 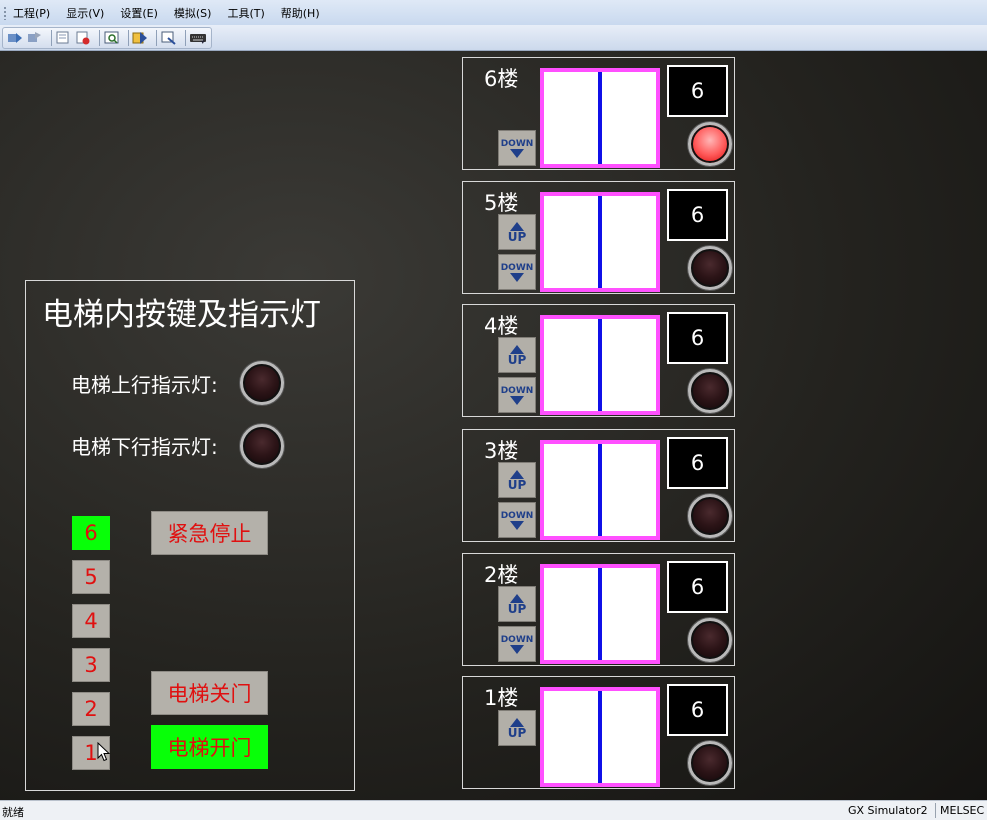 What do you see at coordinates (35, 38) in the screenshot?
I see `stop-icon` at bounding box center [35, 38].